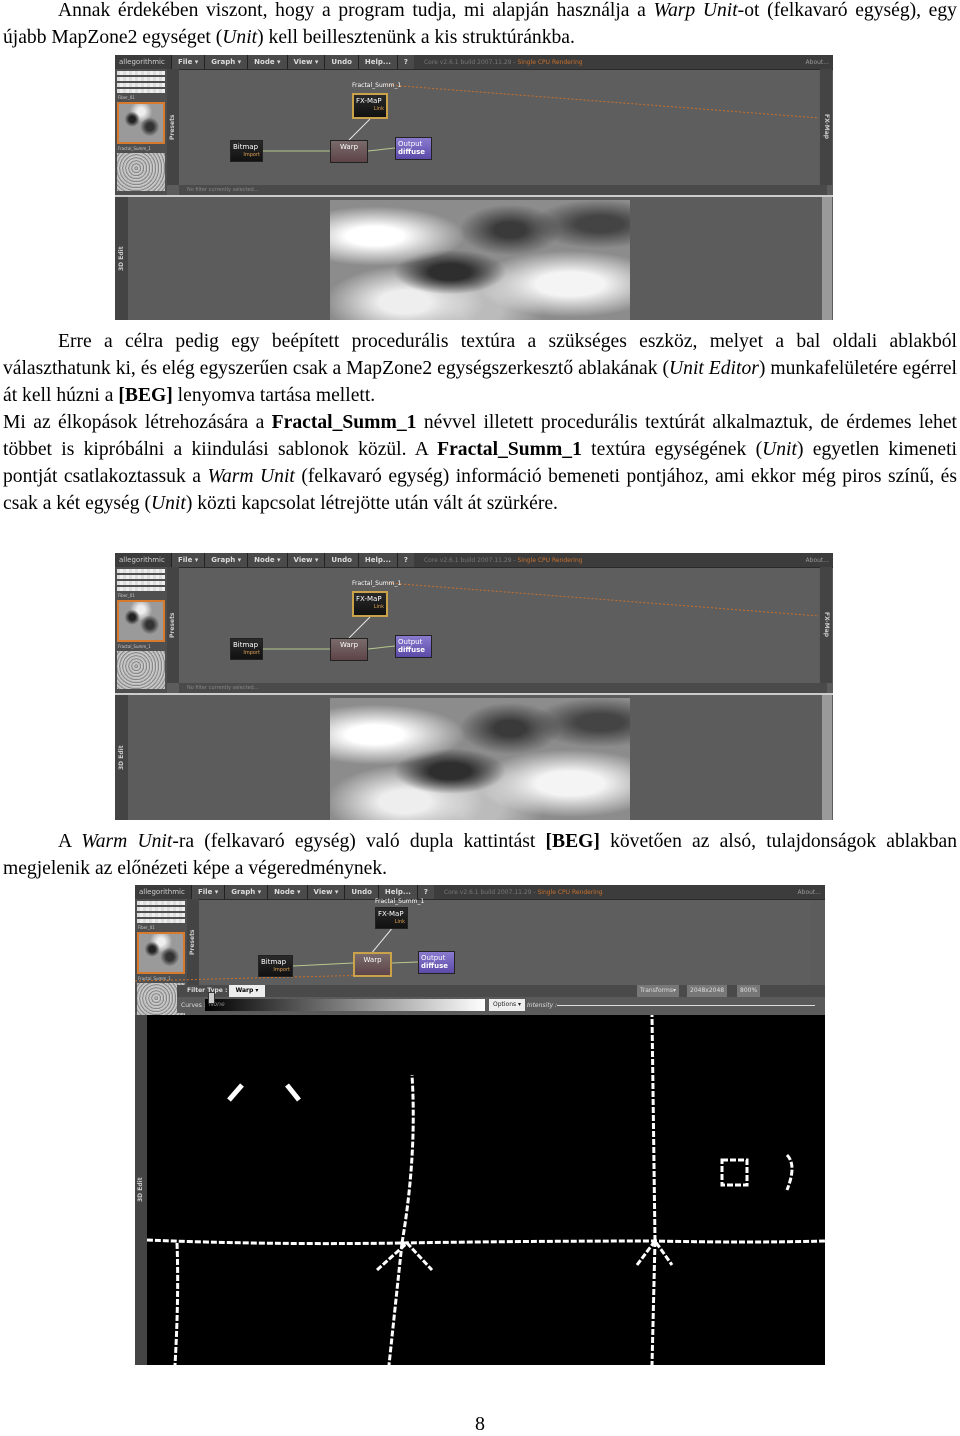 The height and width of the screenshot is (1436, 960). Describe the element at coordinates (653, 1128) in the screenshot. I see `edge-vertical-right-upper` at that location.